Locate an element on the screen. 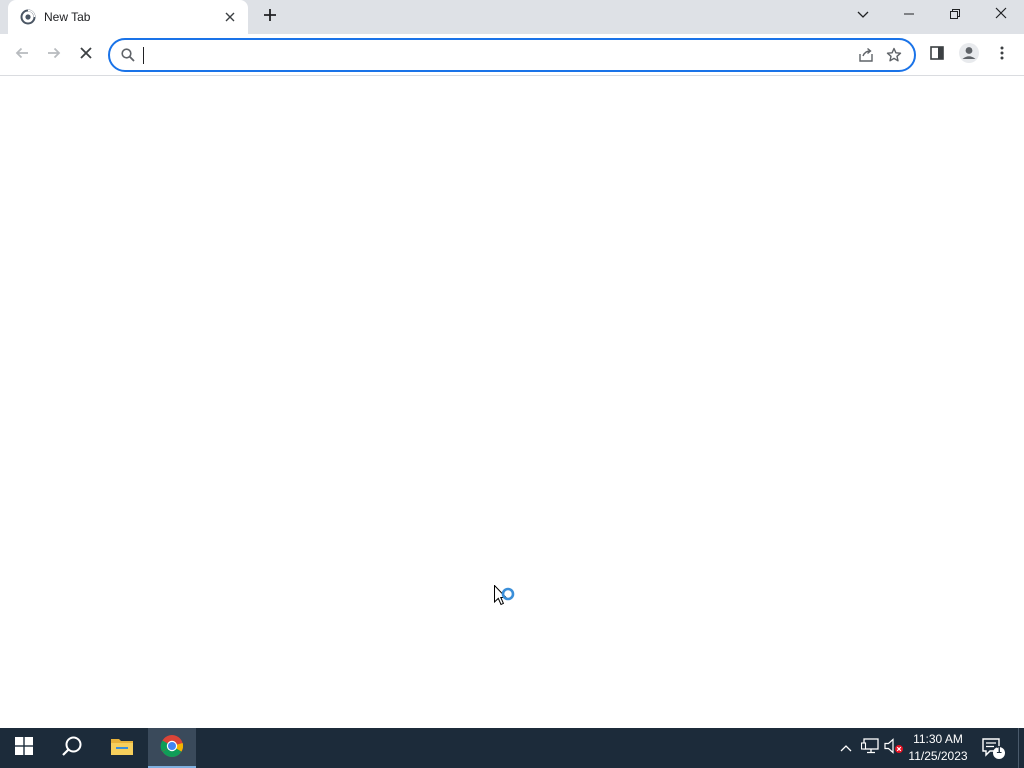 This screenshot has height=768, width=1024. clock-time: 11:30 AM is located at coordinates (938, 739).